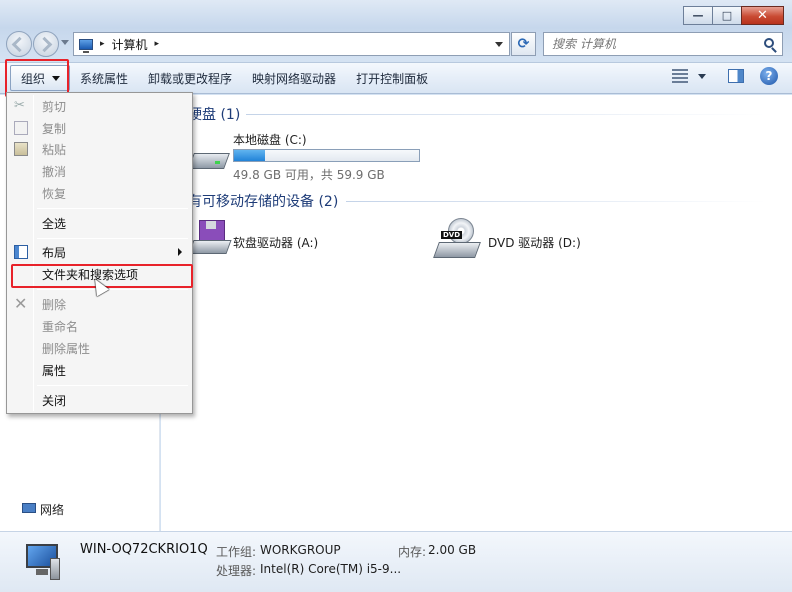 This screenshot has width=792, height=592. I want to click on memory-value: 2.00 GB, so click(452, 550).